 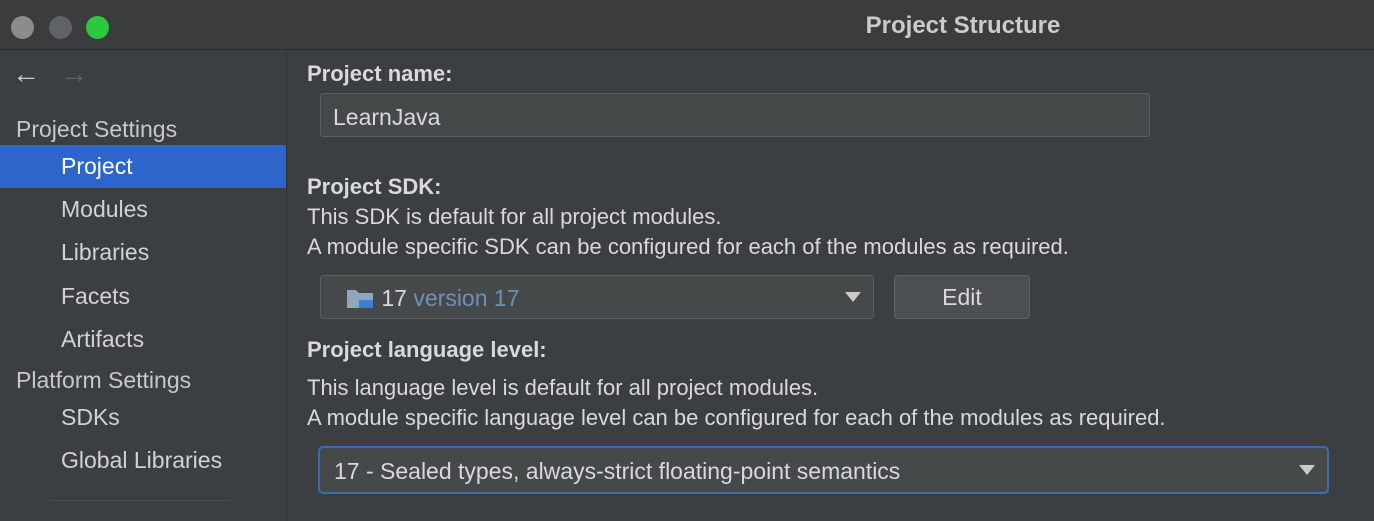 I want to click on sidebar-item-artifacts: Artifacts, so click(x=143, y=339).